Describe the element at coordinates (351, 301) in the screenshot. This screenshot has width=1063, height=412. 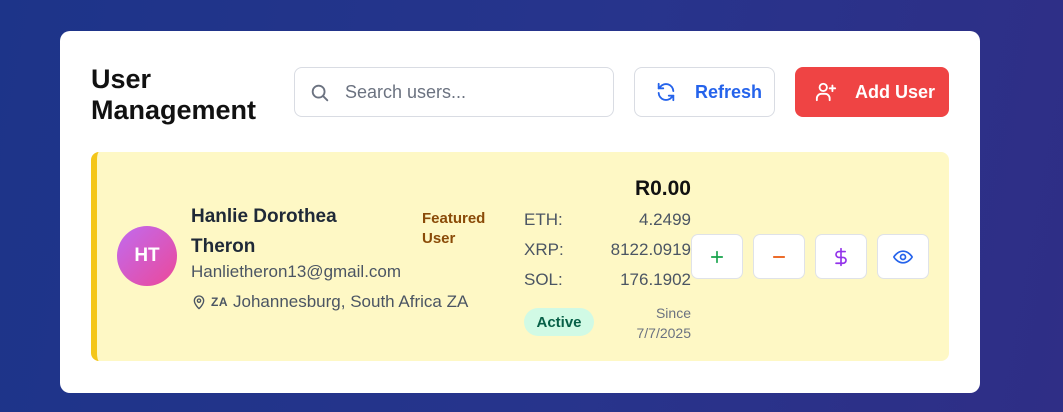
I see `location-text: Johannesburg, South Africa ZA` at that location.